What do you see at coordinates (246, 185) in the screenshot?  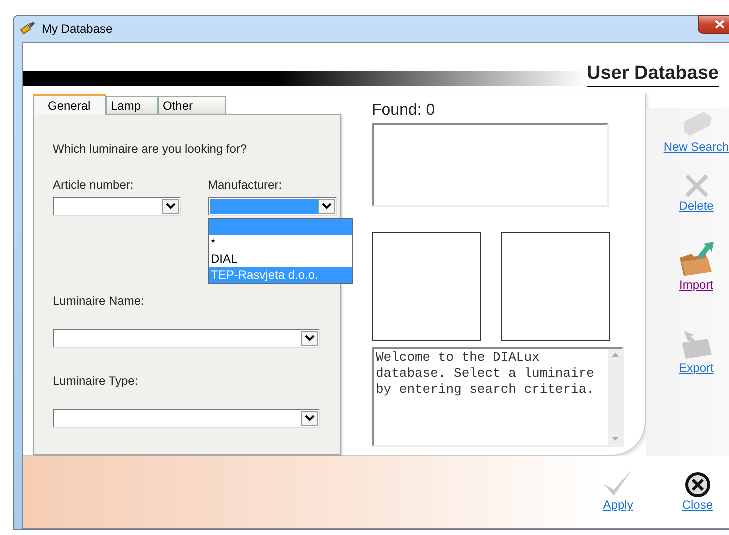 I see `field-label: Manufacturer:` at bounding box center [246, 185].